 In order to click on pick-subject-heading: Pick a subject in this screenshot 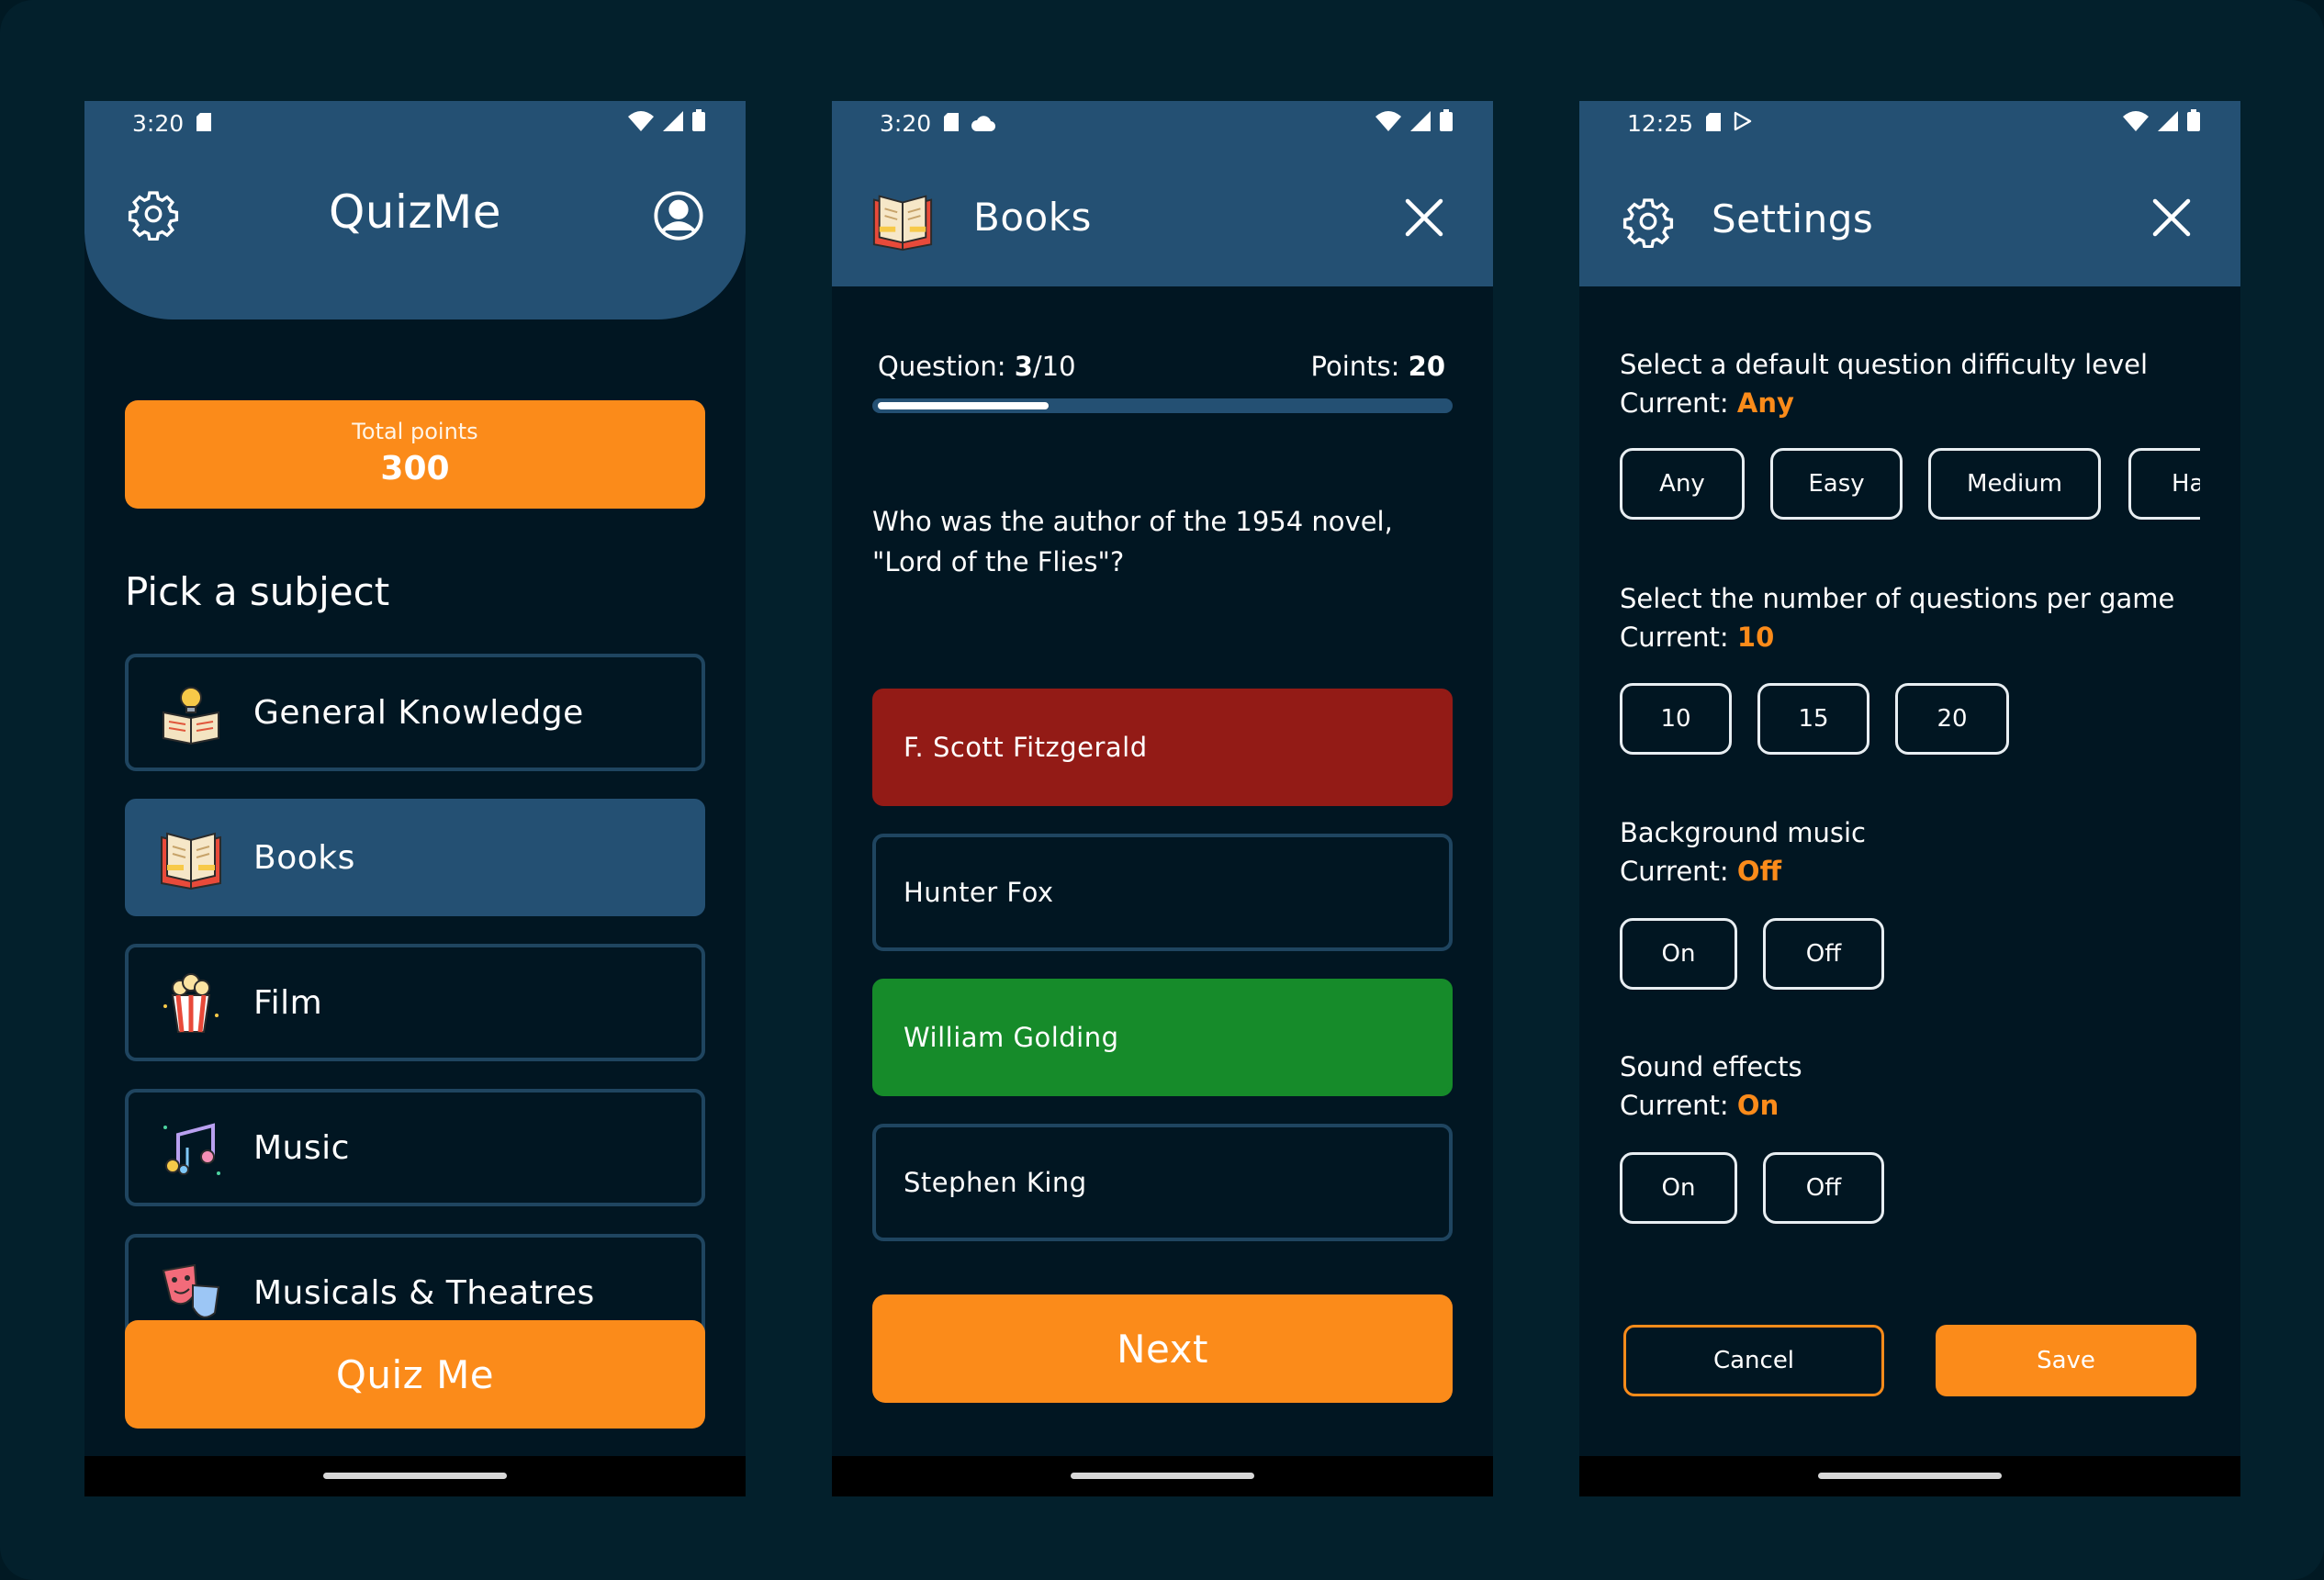, I will do `click(257, 591)`.